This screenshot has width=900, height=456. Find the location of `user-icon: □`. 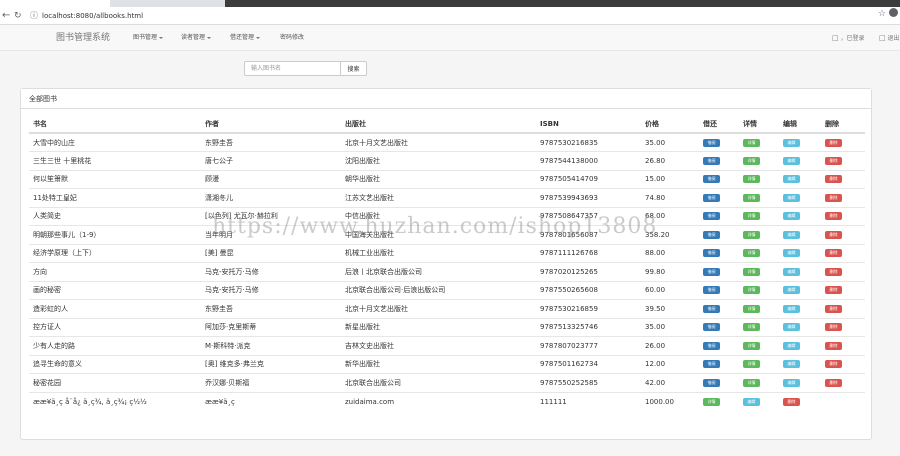

user-icon: □ is located at coordinates (835, 38).